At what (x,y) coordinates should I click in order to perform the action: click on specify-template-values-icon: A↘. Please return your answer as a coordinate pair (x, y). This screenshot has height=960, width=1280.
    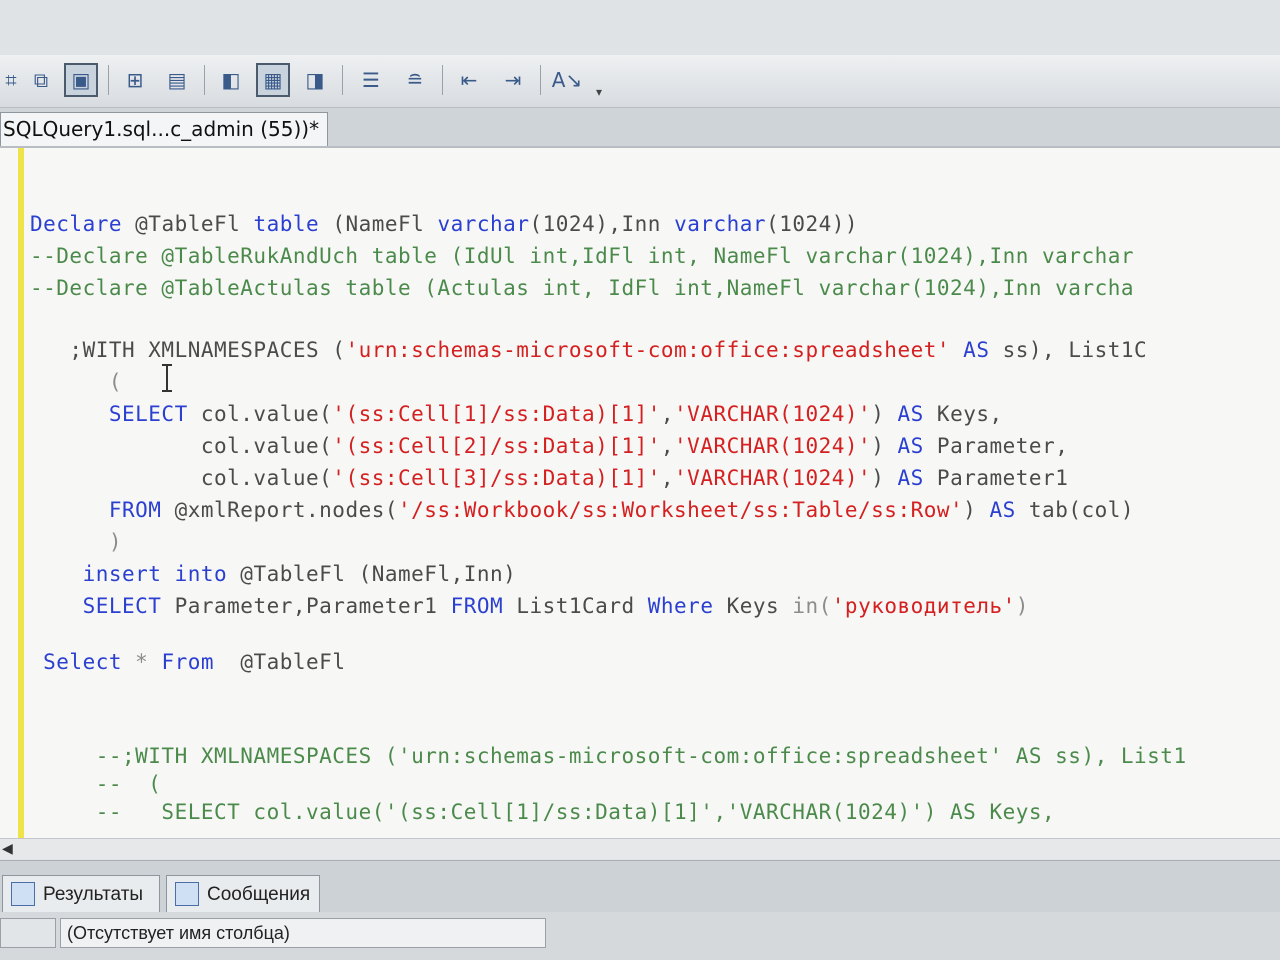
    Looking at the image, I should click on (567, 80).